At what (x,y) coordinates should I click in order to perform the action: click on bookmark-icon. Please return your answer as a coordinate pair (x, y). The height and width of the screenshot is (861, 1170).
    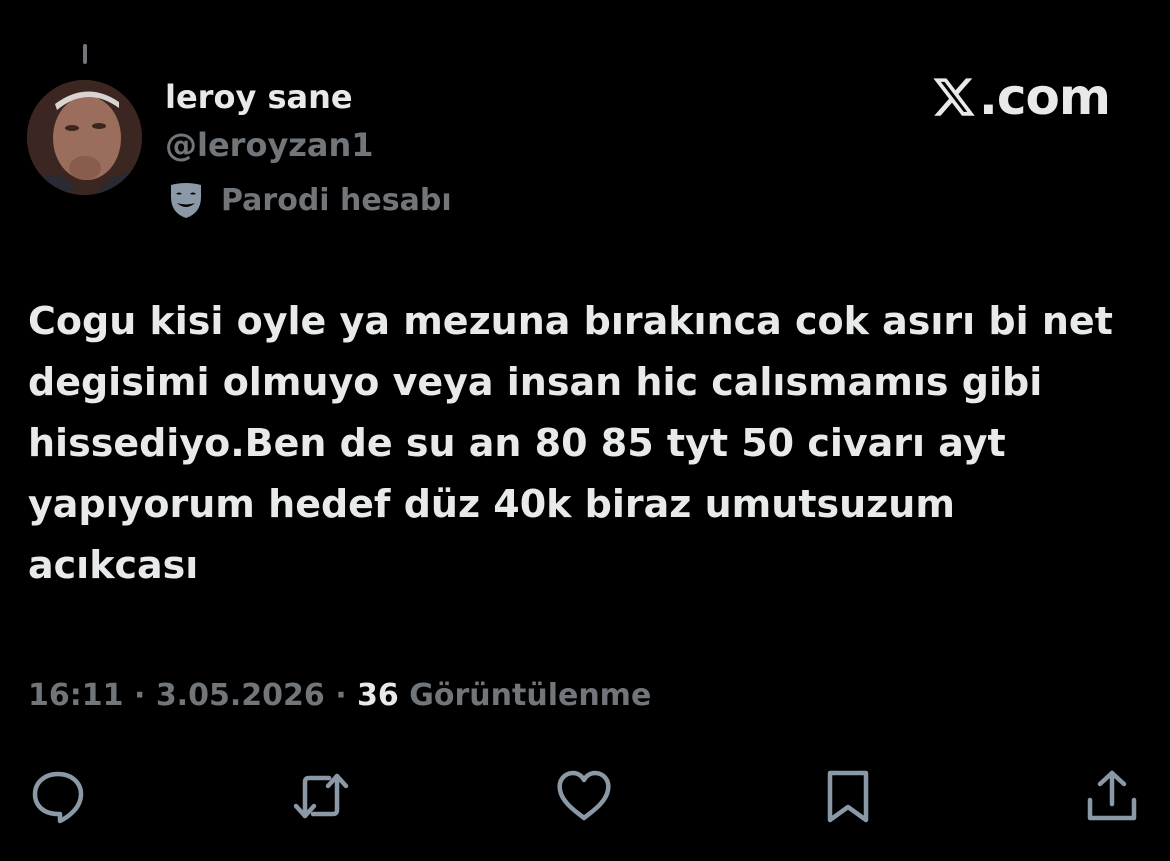
    Looking at the image, I should click on (848, 796).